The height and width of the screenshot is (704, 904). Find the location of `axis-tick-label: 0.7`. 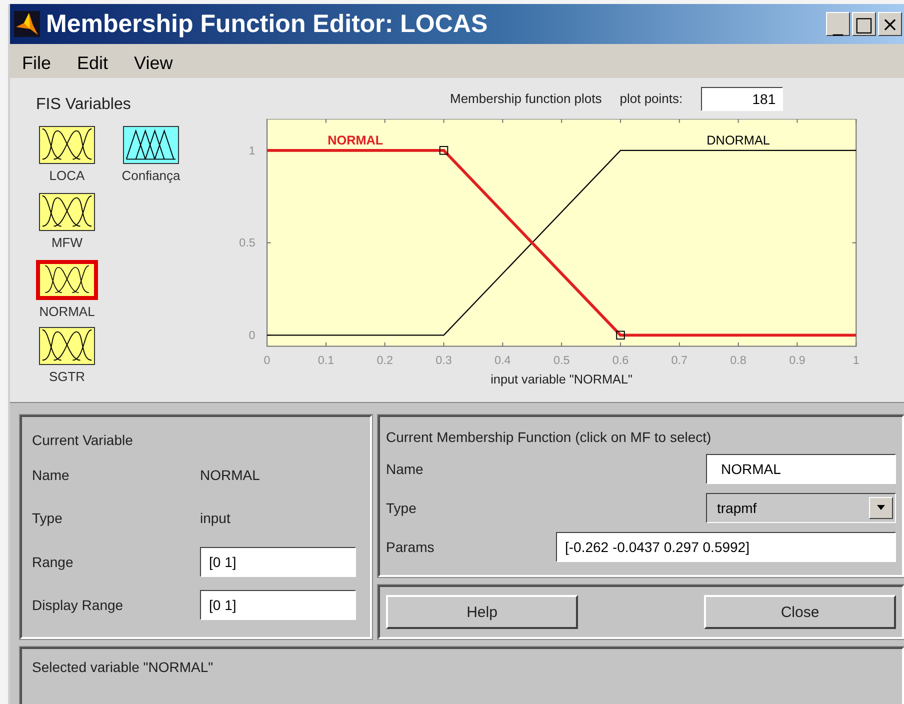

axis-tick-label: 0.7 is located at coordinates (679, 360).